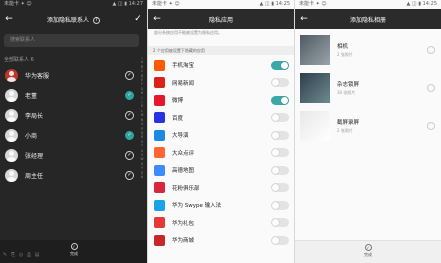 The height and width of the screenshot is (263, 441). What do you see at coordinates (142, 117) in the screenshot?
I see `alphabet-index: ☆ A B C D E F G H I J K L M N O P Q R S T U V W X Y Z #` at bounding box center [142, 117].